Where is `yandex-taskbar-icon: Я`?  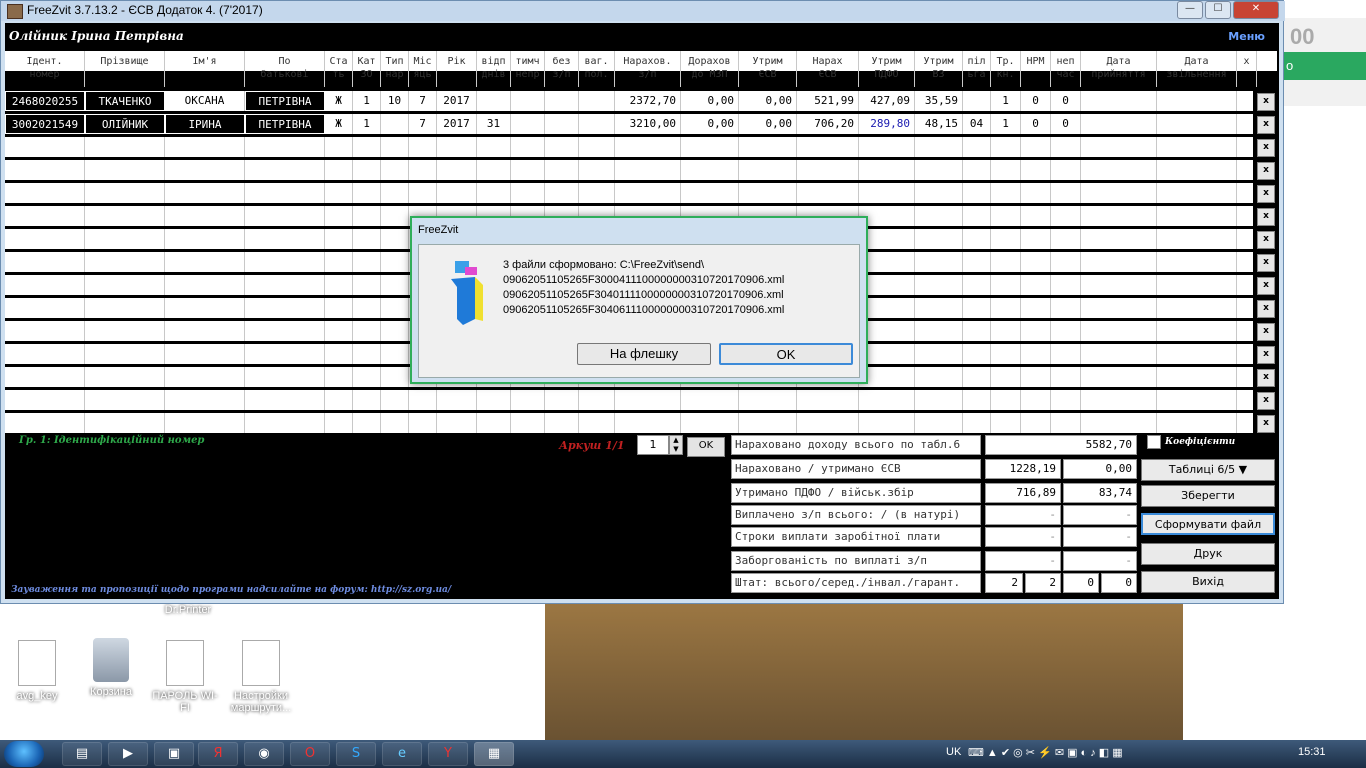 yandex-taskbar-icon: Я is located at coordinates (218, 754).